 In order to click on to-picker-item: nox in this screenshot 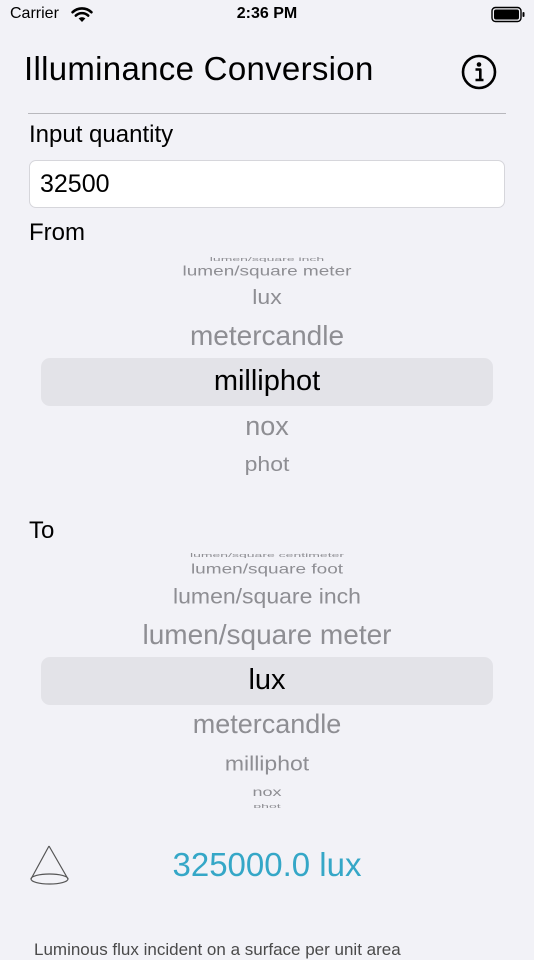, I will do `click(267, 792)`.